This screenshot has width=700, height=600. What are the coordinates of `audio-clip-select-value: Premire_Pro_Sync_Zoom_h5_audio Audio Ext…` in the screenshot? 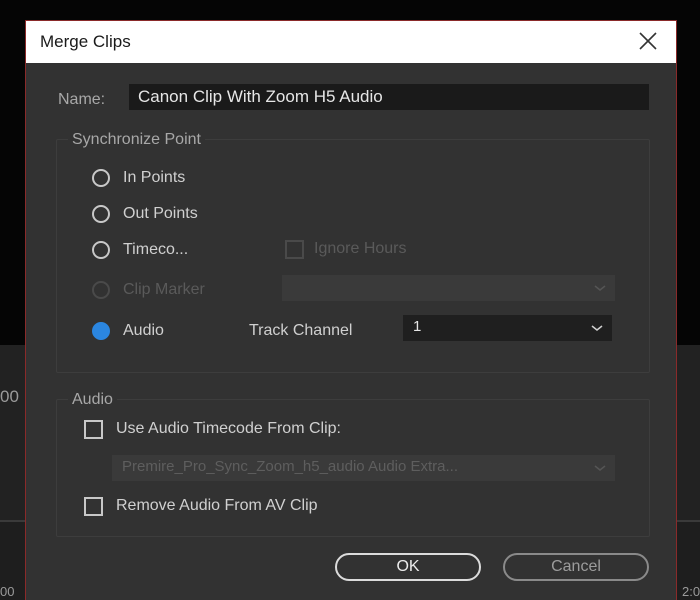 It's located at (290, 466).